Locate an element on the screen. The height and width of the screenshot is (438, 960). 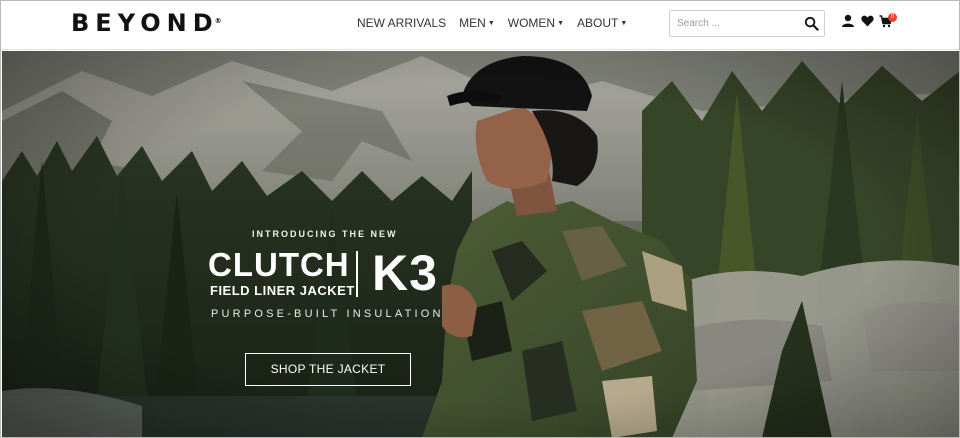
site-header: BEYOND® NEW ARRIVALS MEN ▼ WOMEN ▼ ABOUT ▼ is located at coordinates (480, 25).